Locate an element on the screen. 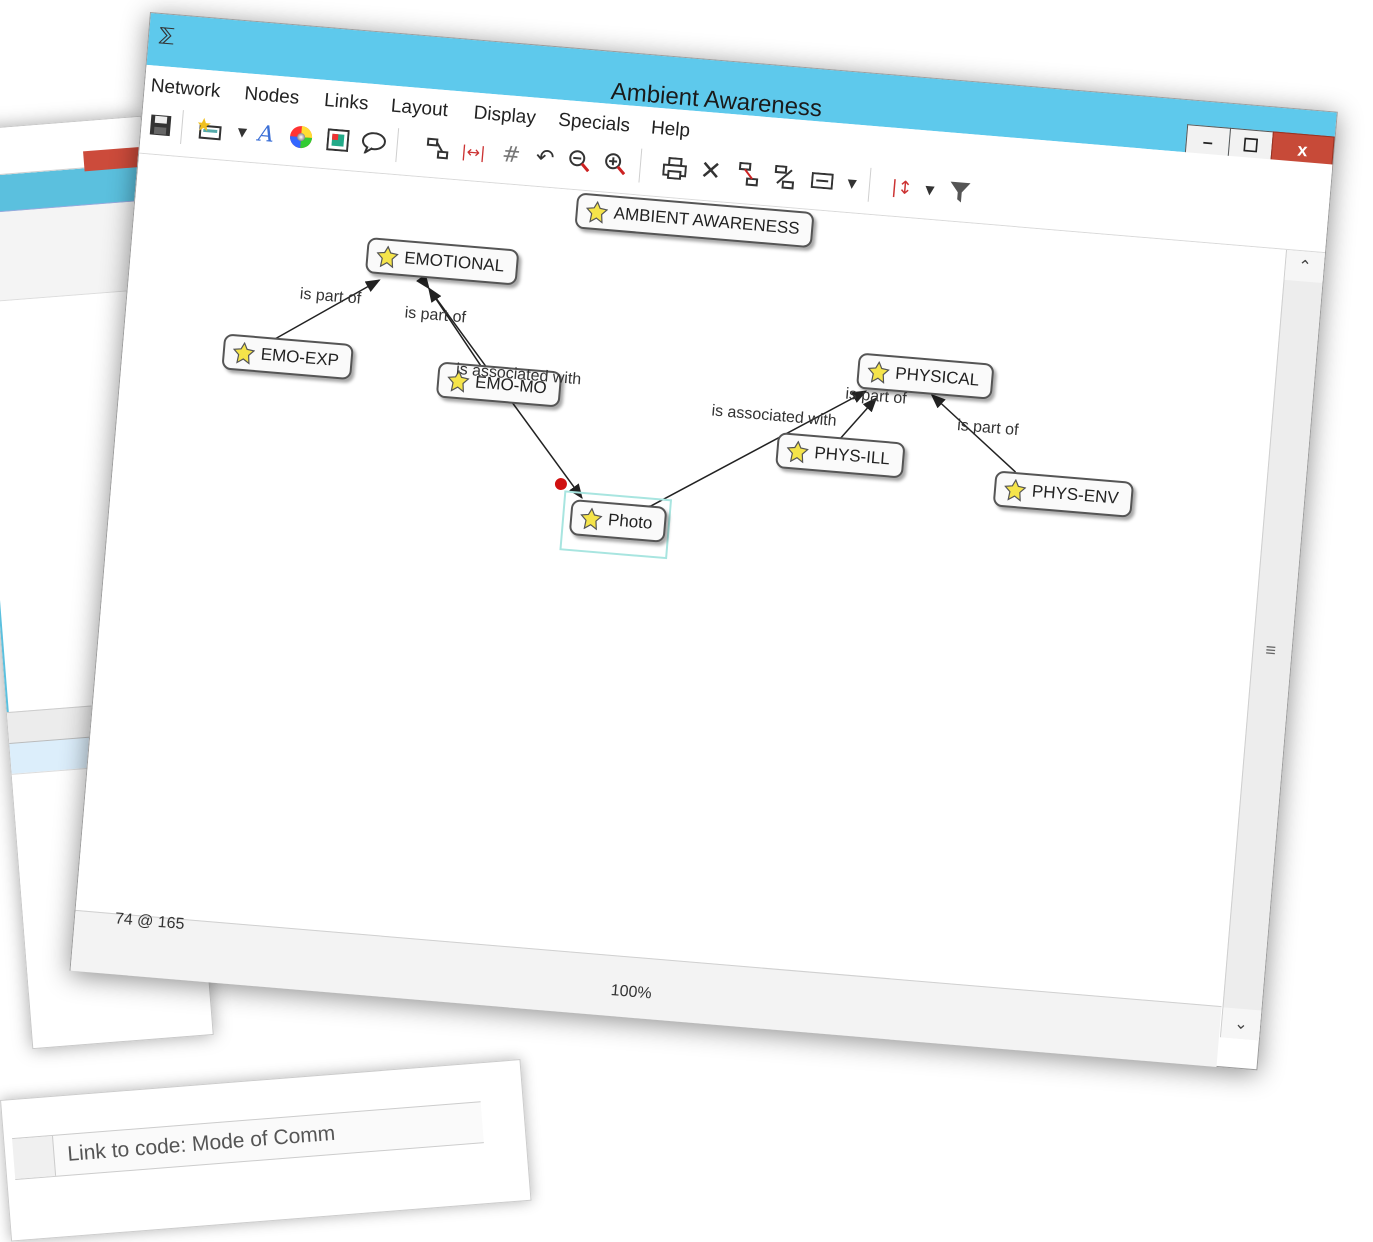  code-link-row: Link to code: Mode of Comm is located at coordinates (248, 1141).